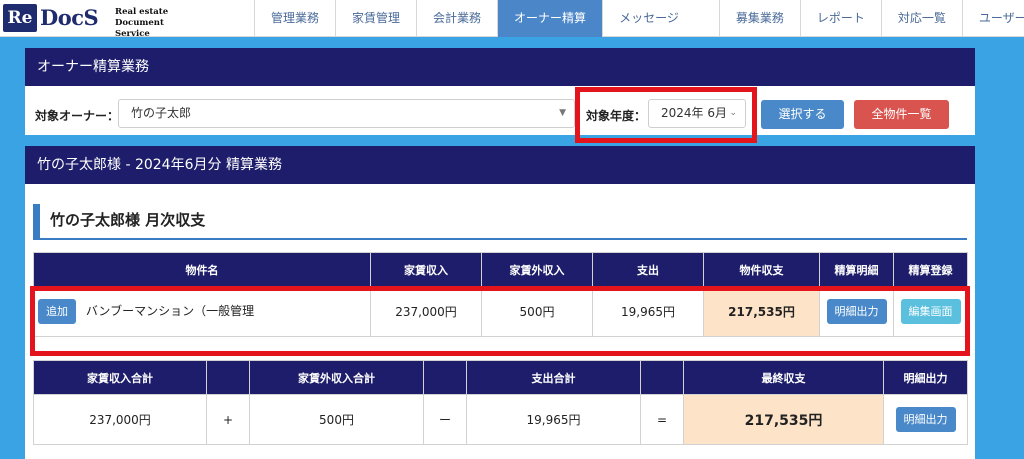 This screenshot has width=1024, height=459. Describe the element at coordinates (426, 269) in the screenshot. I see `header-rent: 家賃収入` at that location.